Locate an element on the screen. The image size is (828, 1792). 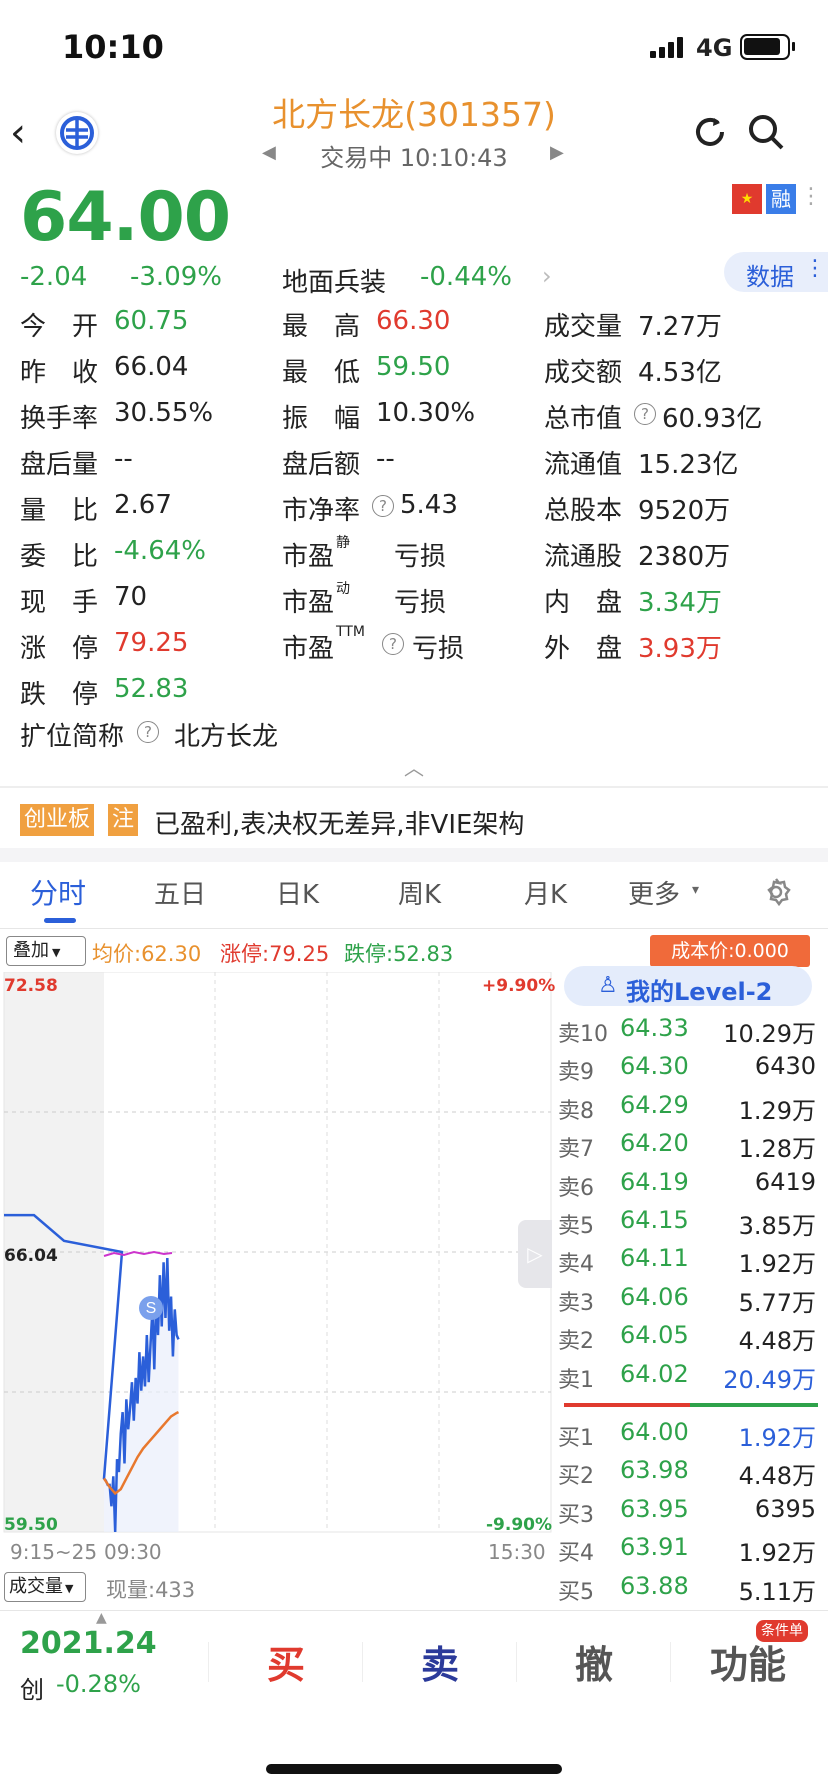
data-button: 数据 ⋮ is located at coordinates (776, 272).